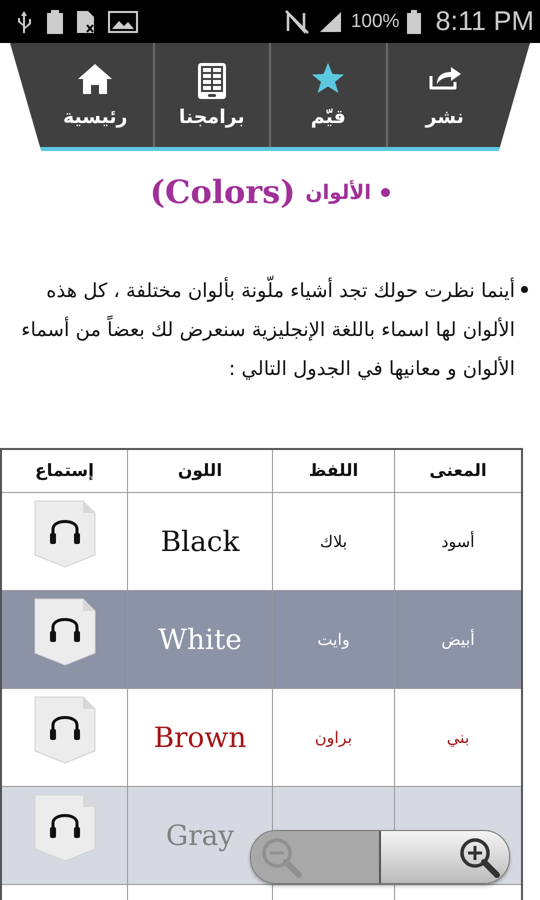 This screenshot has width=540, height=900. I want to click on meaning-text: أسود, so click(458, 541).